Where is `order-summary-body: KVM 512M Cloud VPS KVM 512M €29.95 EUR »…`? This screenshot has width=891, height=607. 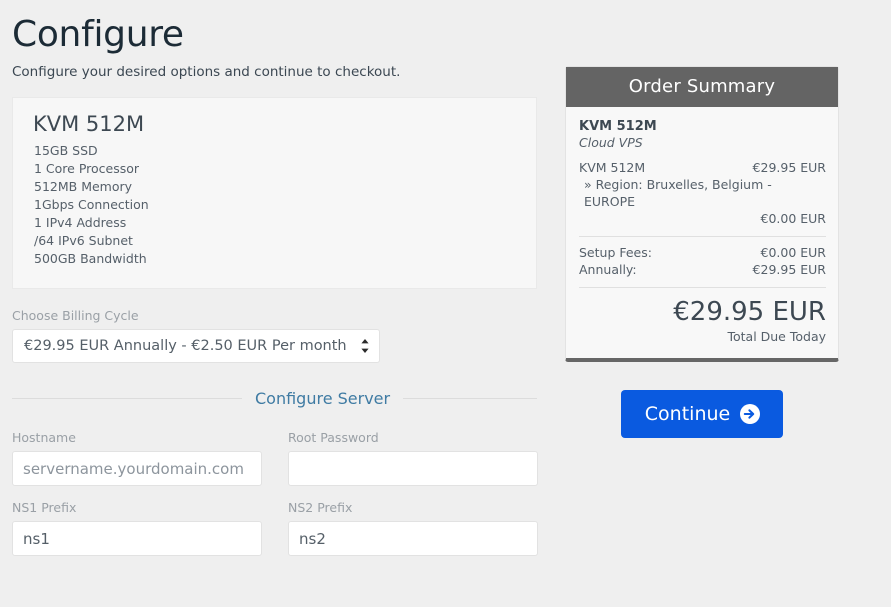
order-summary-body: KVM 512M Cloud VPS KVM 512M €29.95 EUR »… is located at coordinates (702, 232).